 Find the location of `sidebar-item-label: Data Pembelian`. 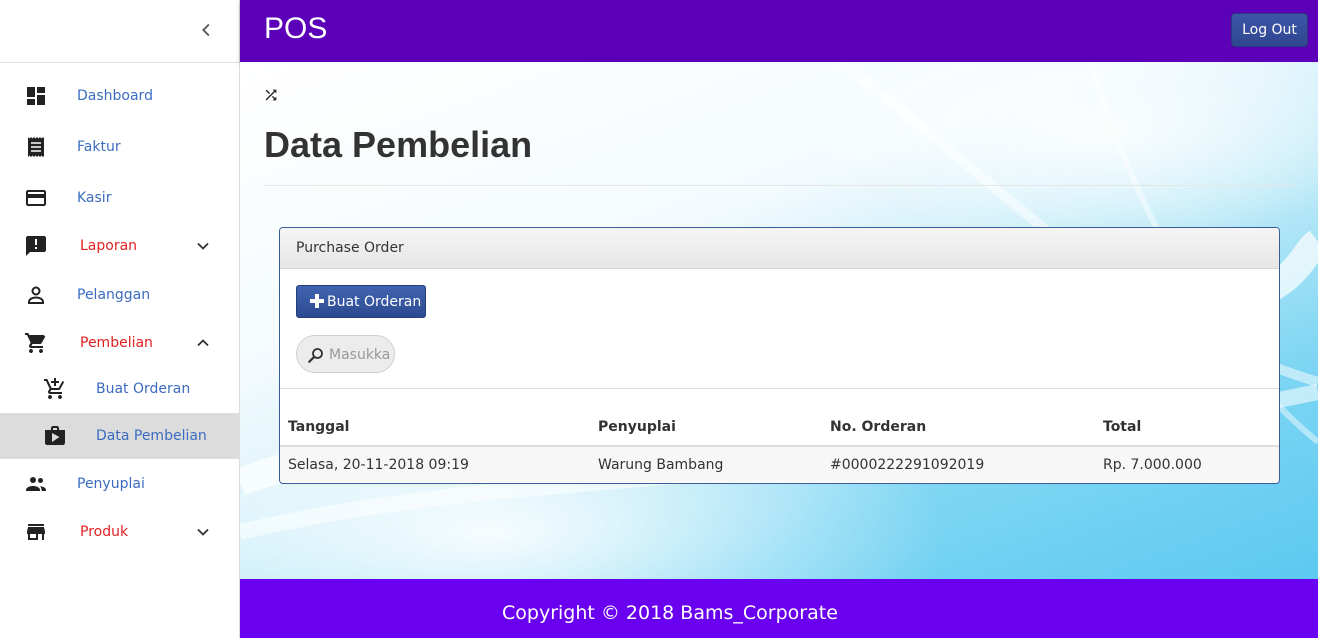

sidebar-item-label: Data Pembelian is located at coordinates (151, 436).